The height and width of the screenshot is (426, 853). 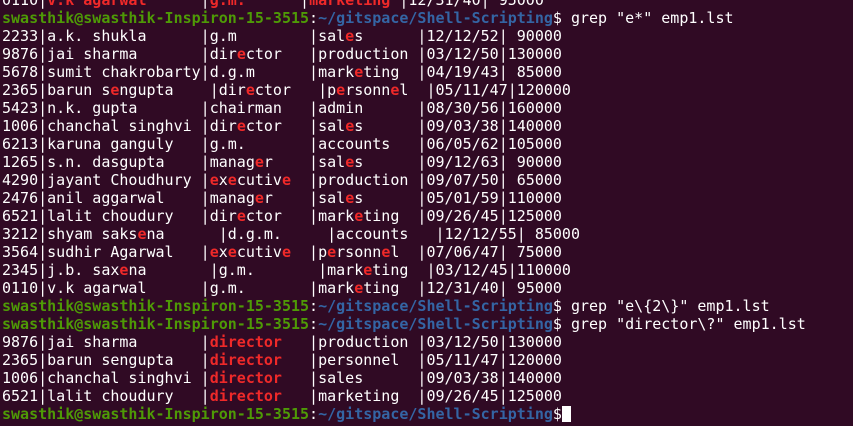 I want to click on output-text: 6521|lalit choudury |, so click(x=106, y=396).